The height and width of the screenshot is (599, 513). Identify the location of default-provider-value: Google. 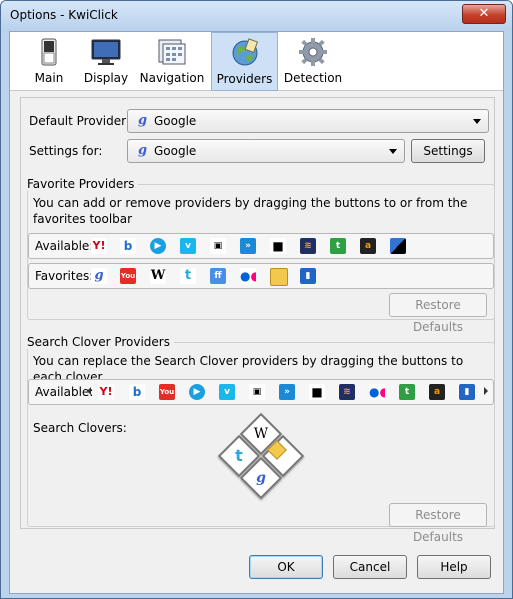
(175, 121).